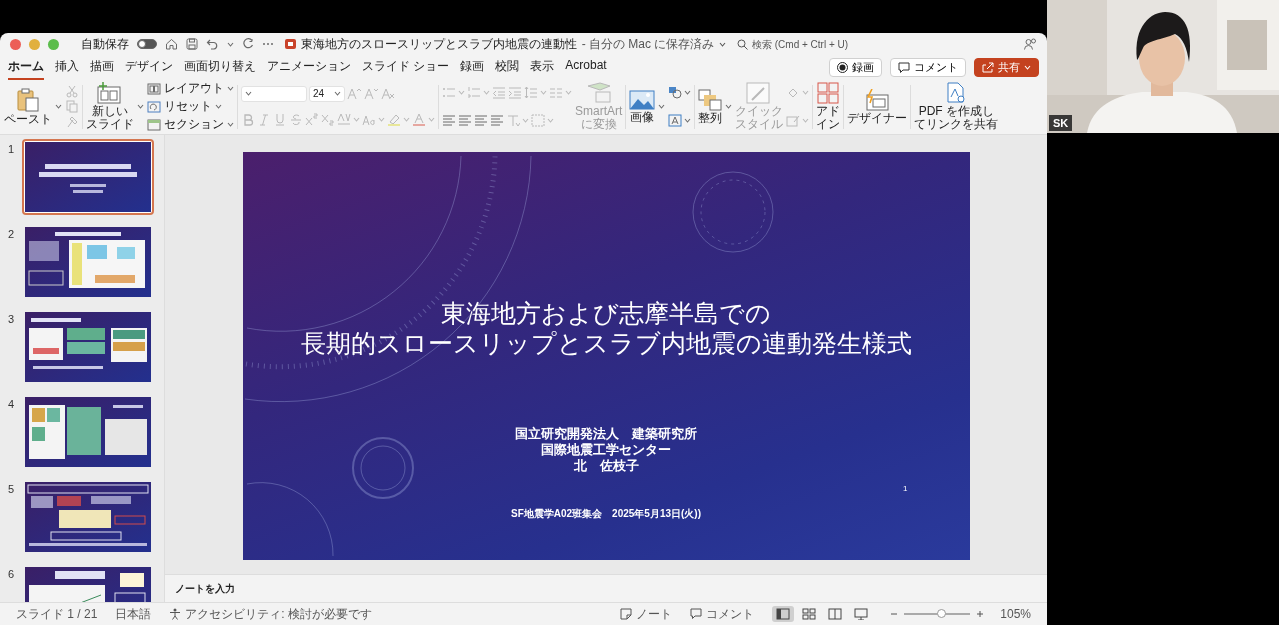  I want to click on bullets-icon, so click(449, 92).